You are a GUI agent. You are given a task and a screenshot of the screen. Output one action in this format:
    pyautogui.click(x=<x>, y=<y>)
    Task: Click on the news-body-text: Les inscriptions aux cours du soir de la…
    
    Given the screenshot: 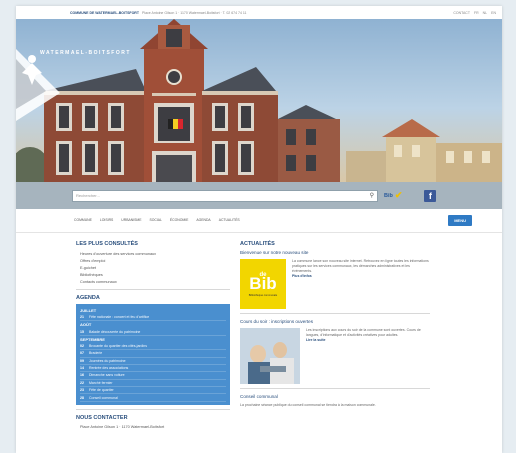 What is the action you would take?
    pyautogui.click(x=363, y=332)
    